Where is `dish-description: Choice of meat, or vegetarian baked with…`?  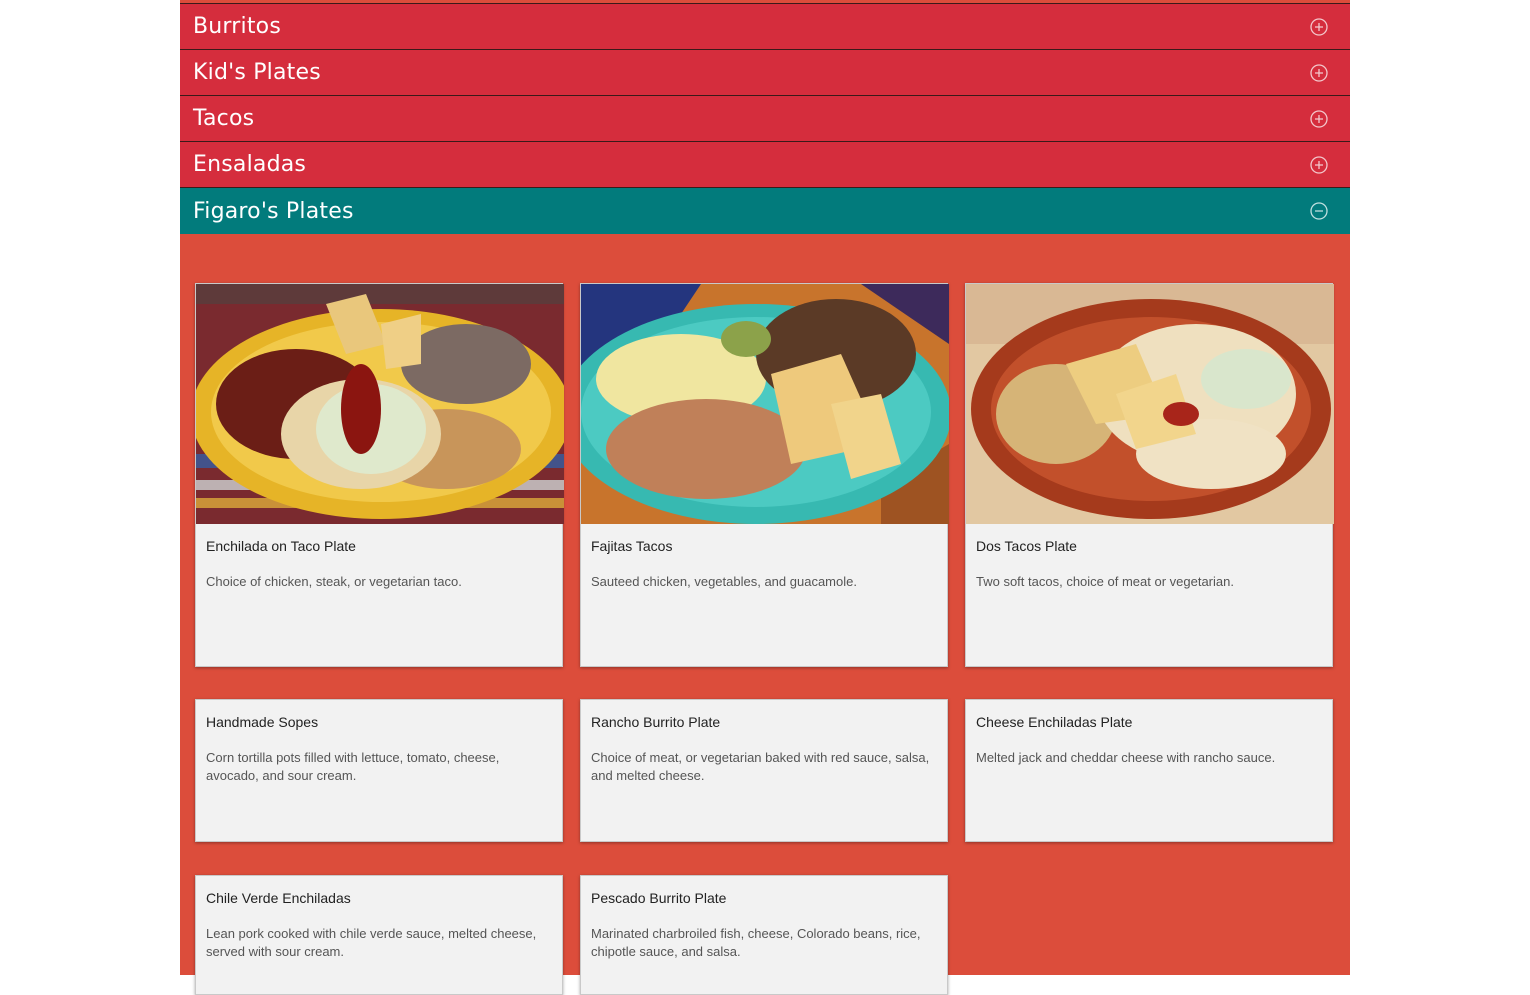
dish-description: Choice of meat, or vegetarian baked with… is located at coordinates (760, 766).